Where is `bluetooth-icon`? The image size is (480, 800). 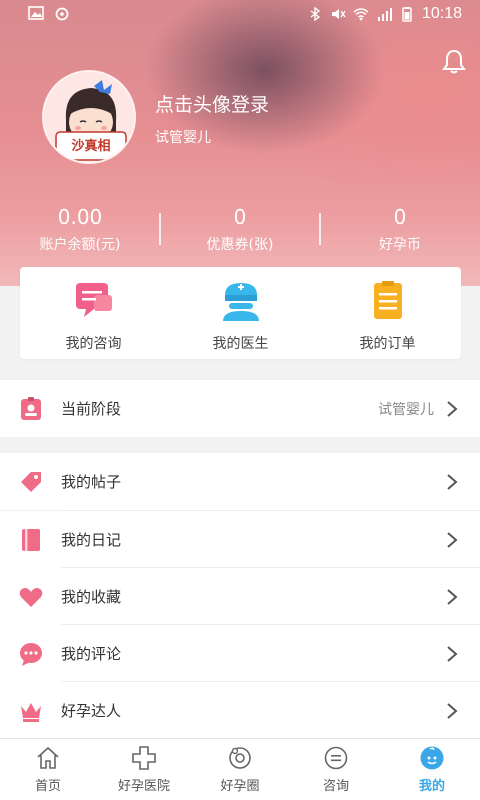 bluetooth-icon is located at coordinates (315, 14).